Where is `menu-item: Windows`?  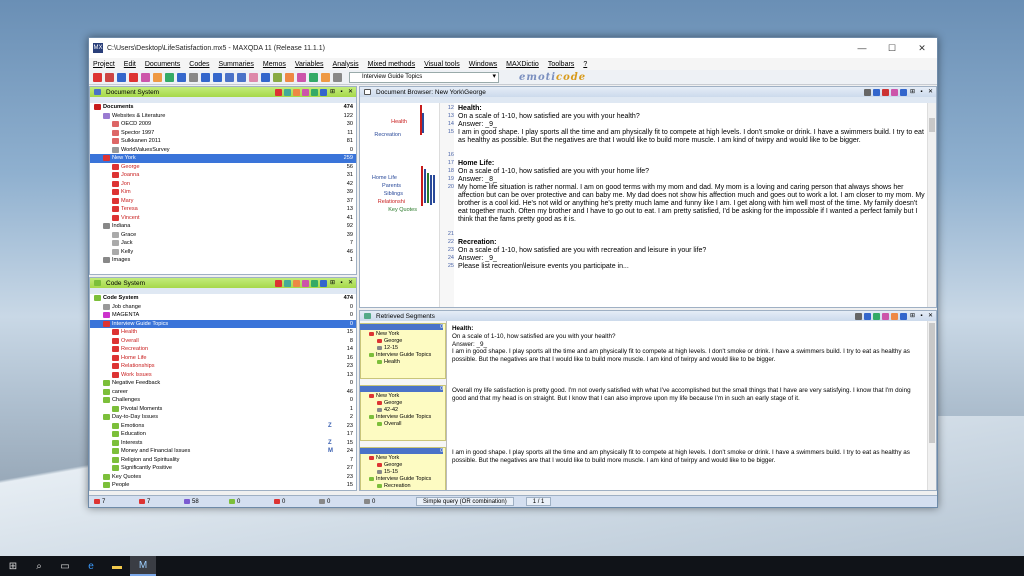 menu-item: Windows is located at coordinates (483, 64).